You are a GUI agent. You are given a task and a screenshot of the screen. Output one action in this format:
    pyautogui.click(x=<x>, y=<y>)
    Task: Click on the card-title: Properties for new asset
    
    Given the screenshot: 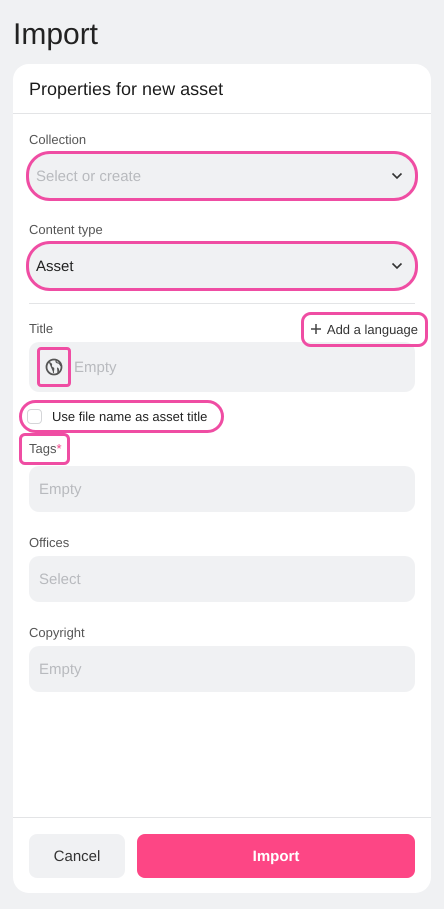 What is the action you would take?
    pyautogui.click(x=222, y=89)
    